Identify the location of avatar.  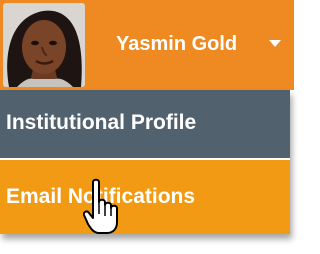
(44, 45).